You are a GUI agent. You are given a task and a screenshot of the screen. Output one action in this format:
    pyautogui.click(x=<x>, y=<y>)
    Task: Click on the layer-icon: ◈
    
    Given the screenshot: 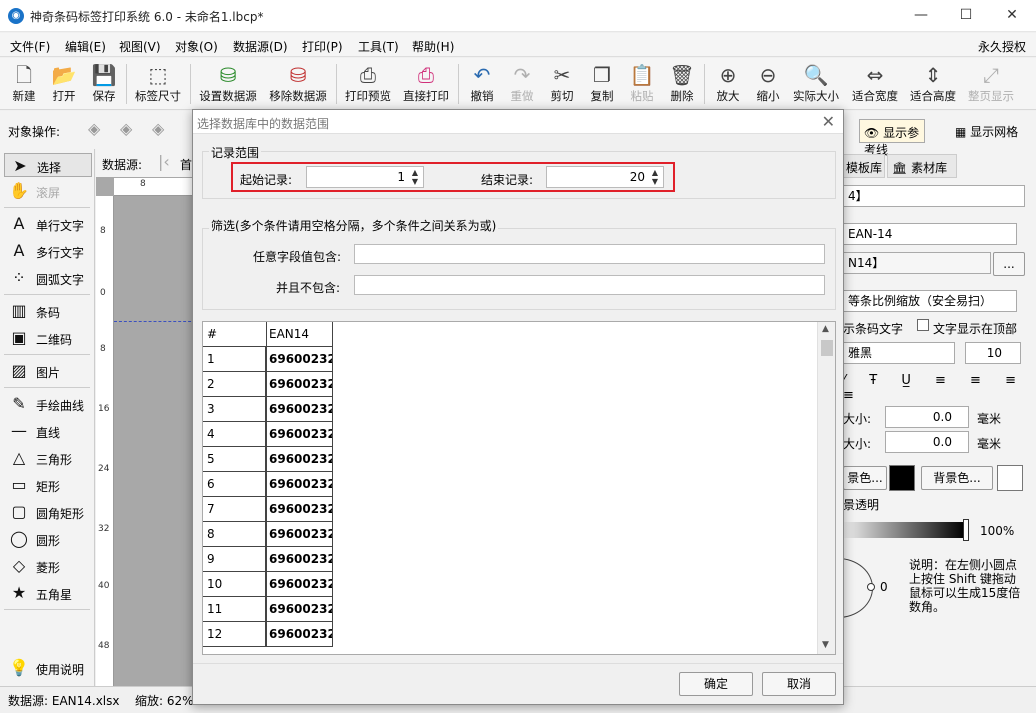 What is the action you would take?
    pyautogui.click(x=94, y=128)
    